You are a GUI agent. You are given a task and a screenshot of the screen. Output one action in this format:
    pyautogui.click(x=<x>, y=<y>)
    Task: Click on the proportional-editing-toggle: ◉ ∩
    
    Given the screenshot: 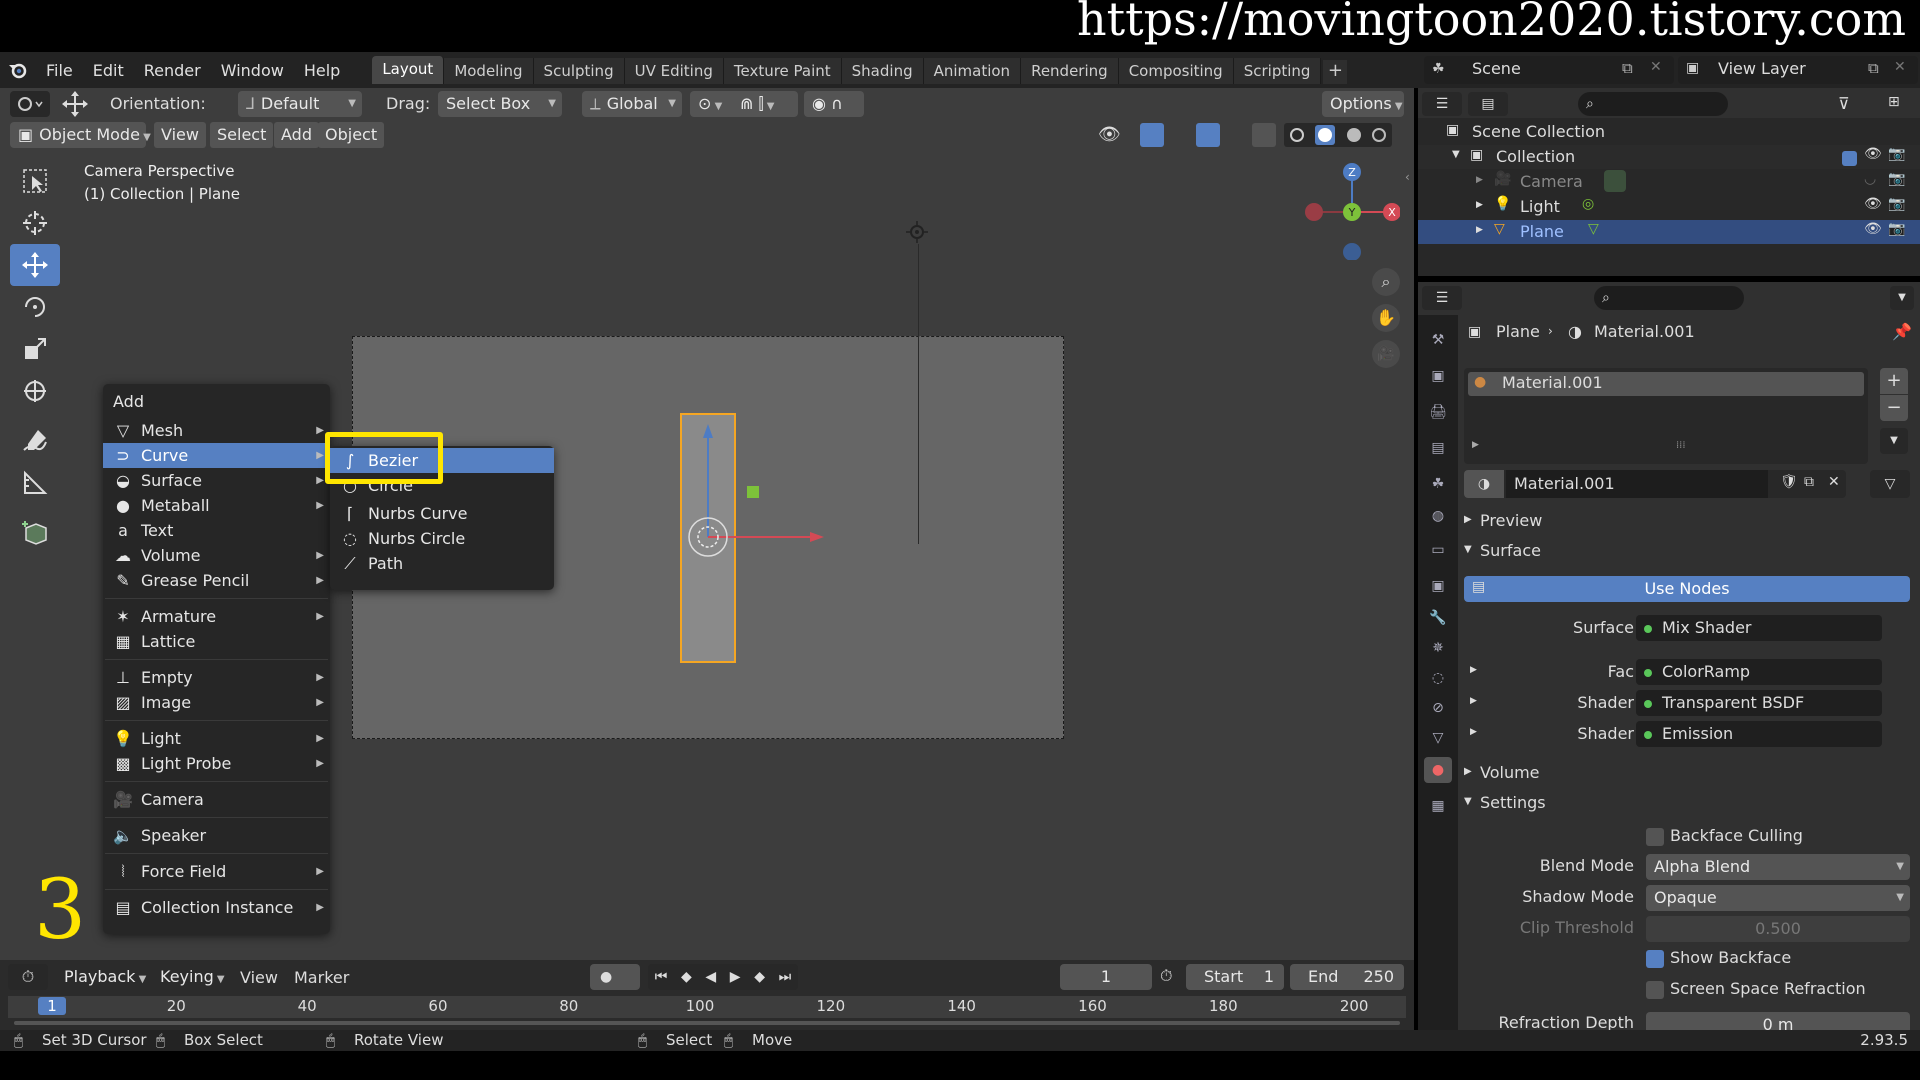 What is the action you would take?
    pyautogui.click(x=834, y=104)
    